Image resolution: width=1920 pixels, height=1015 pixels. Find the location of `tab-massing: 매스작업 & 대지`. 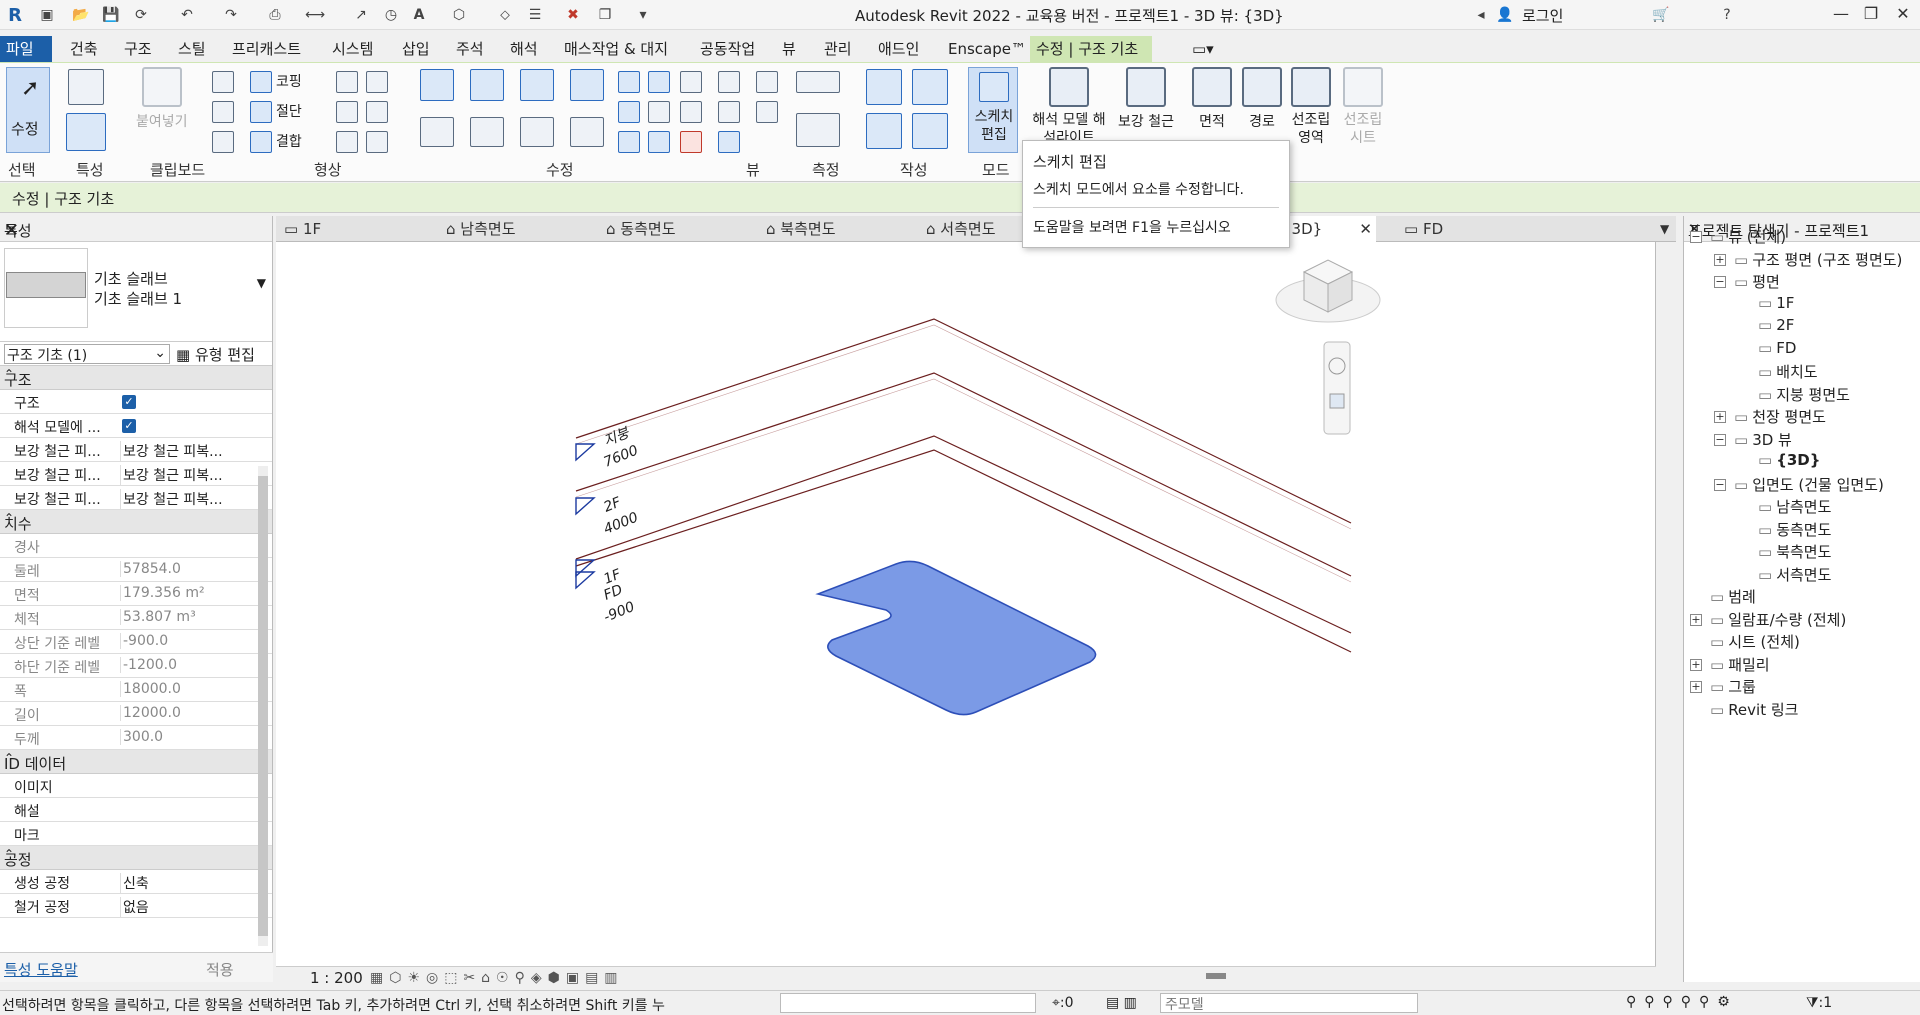

tab-massing: 매스작업 & 대지 is located at coordinates (616, 49).